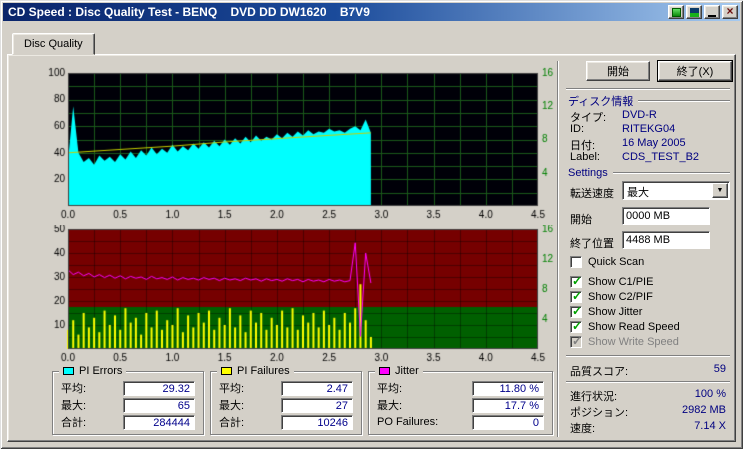  I want to click on transfer-speed-value: 最大, so click(638, 193).